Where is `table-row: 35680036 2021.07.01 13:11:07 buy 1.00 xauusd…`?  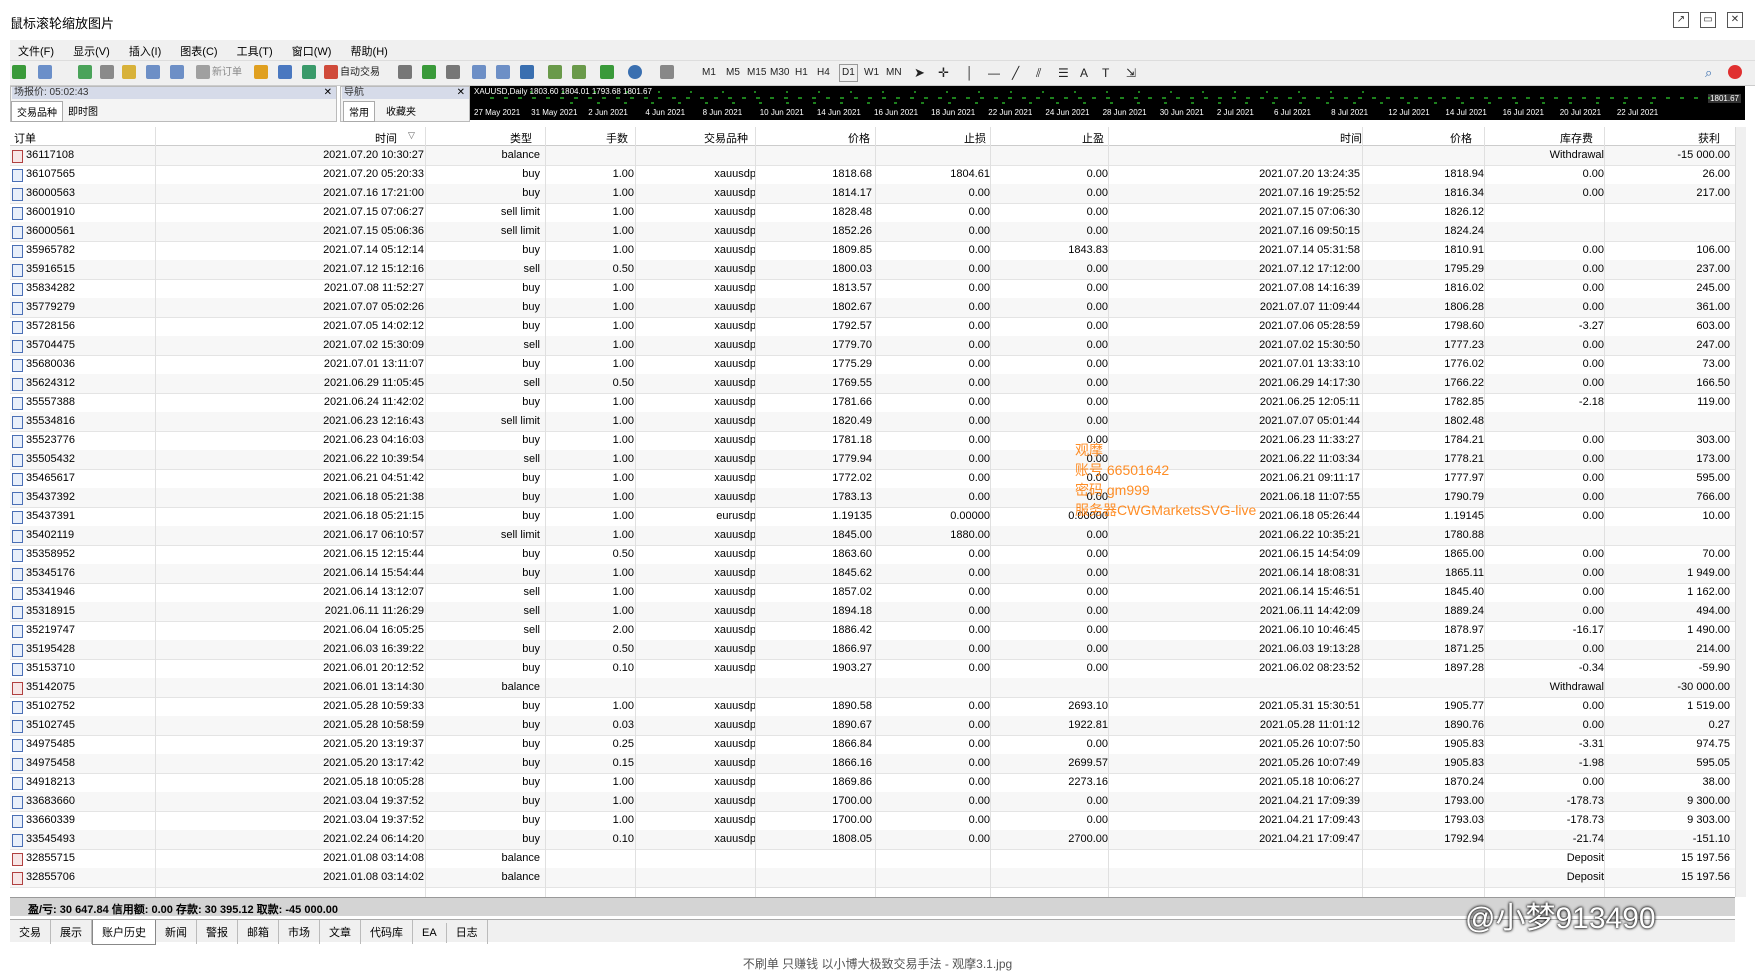
table-row: 35680036 2021.07.01 13:11:07 buy 1.00 xauusd… is located at coordinates (872, 365).